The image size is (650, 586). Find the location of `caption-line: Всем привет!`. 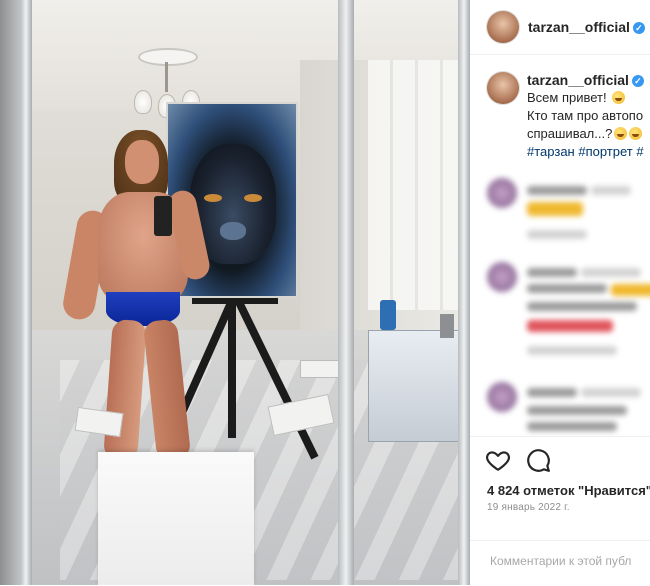

caption-line: Всем привет! is located at coordinates (576, 97).